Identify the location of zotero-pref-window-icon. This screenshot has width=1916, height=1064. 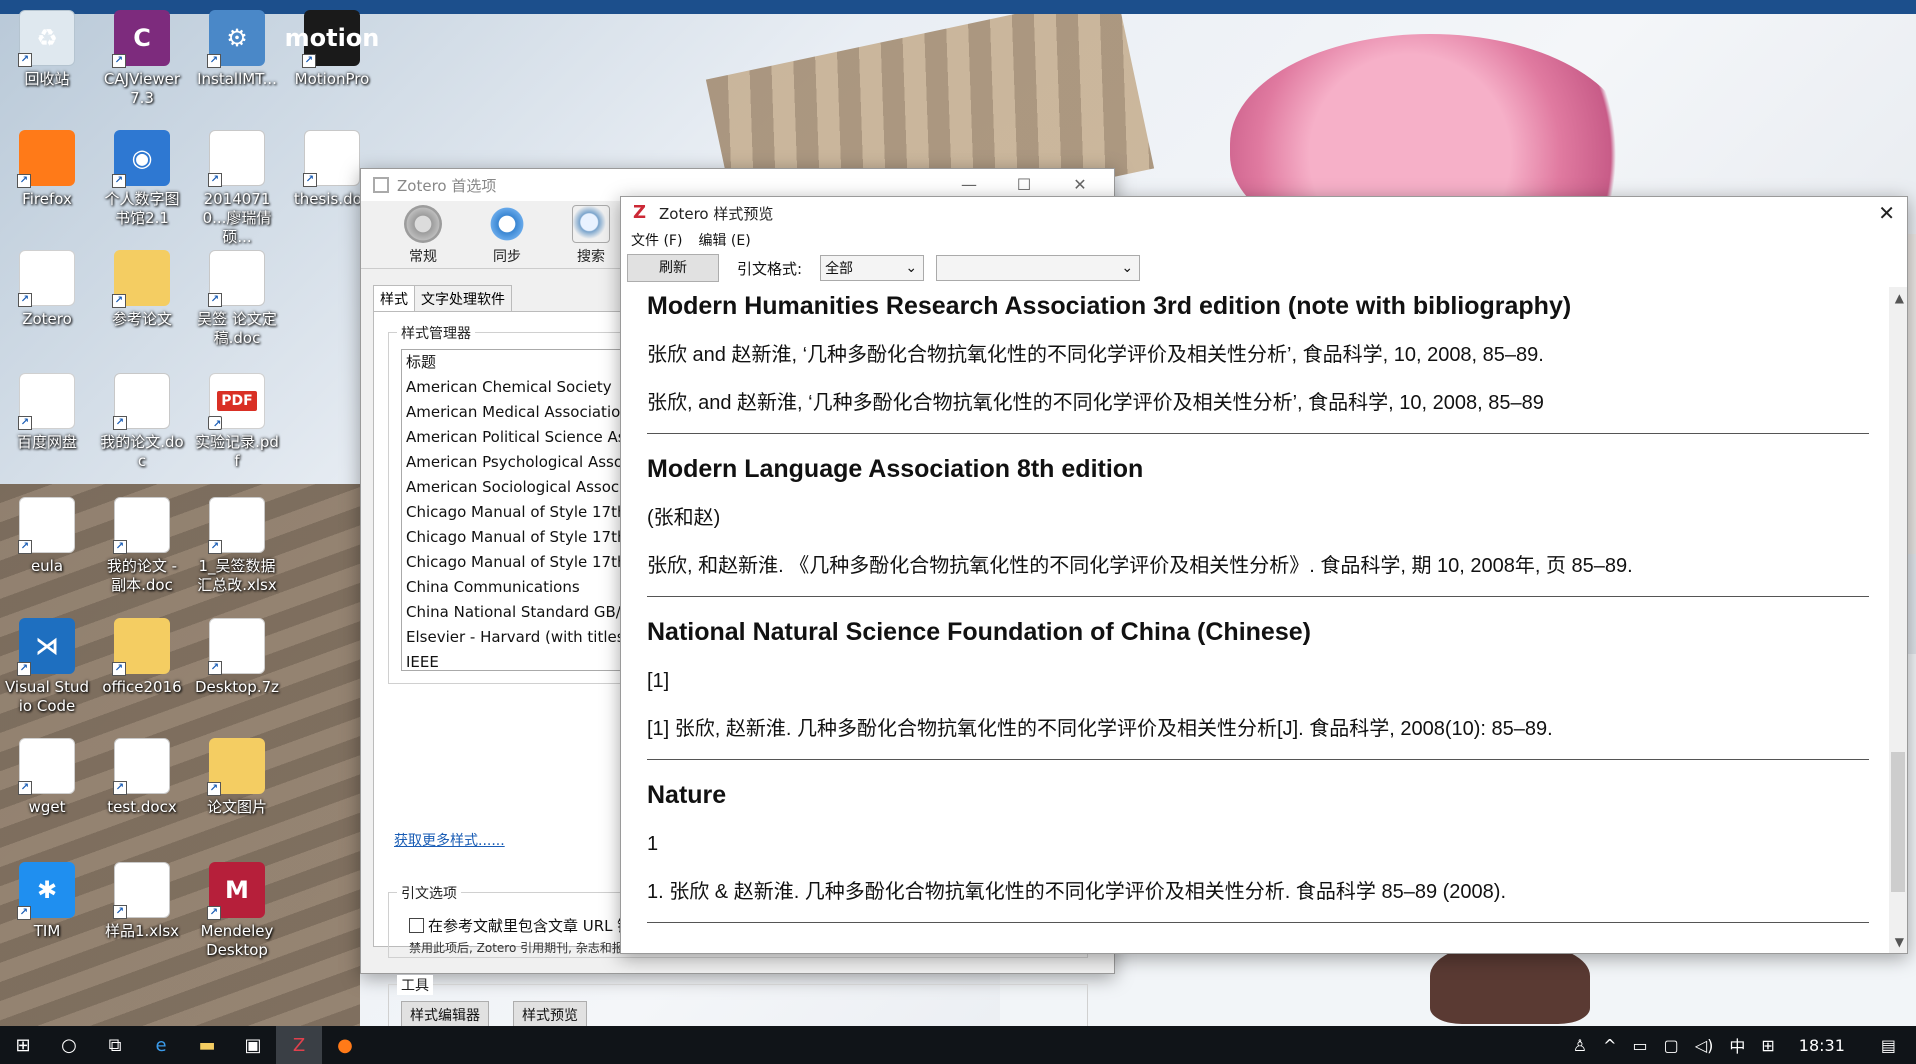
(381, 185).